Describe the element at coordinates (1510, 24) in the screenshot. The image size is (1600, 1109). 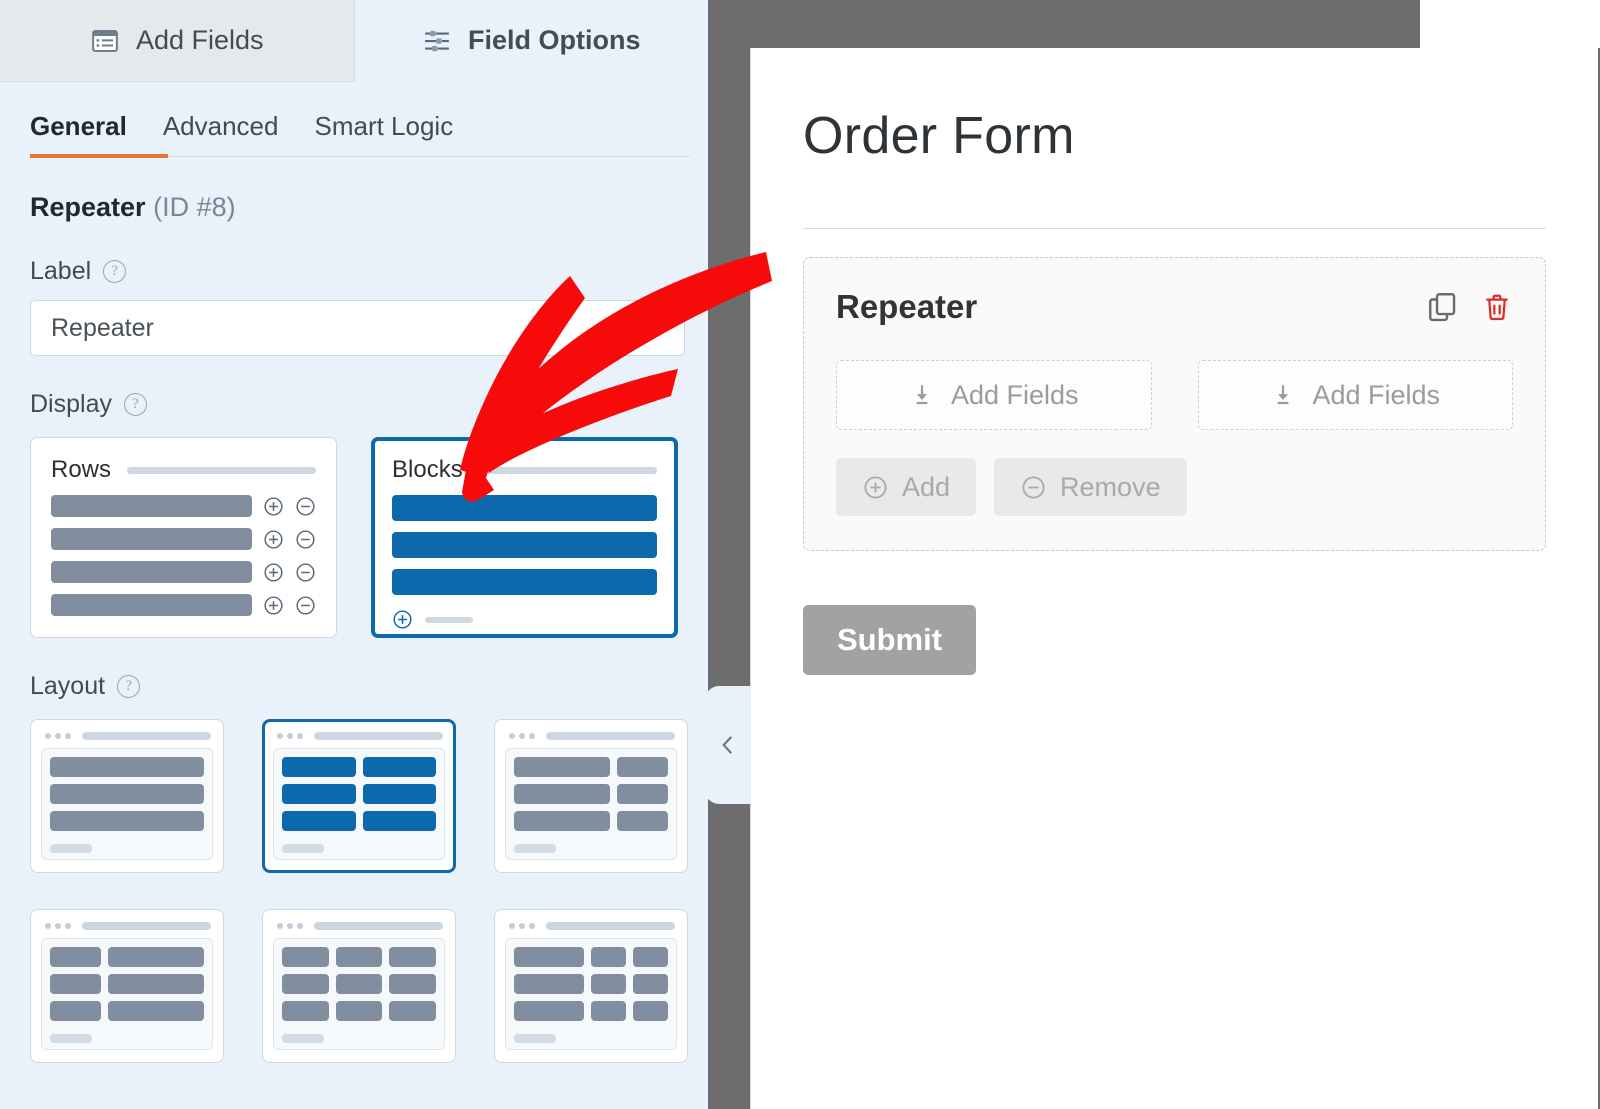
I see `preview-panel-notch` at that location.